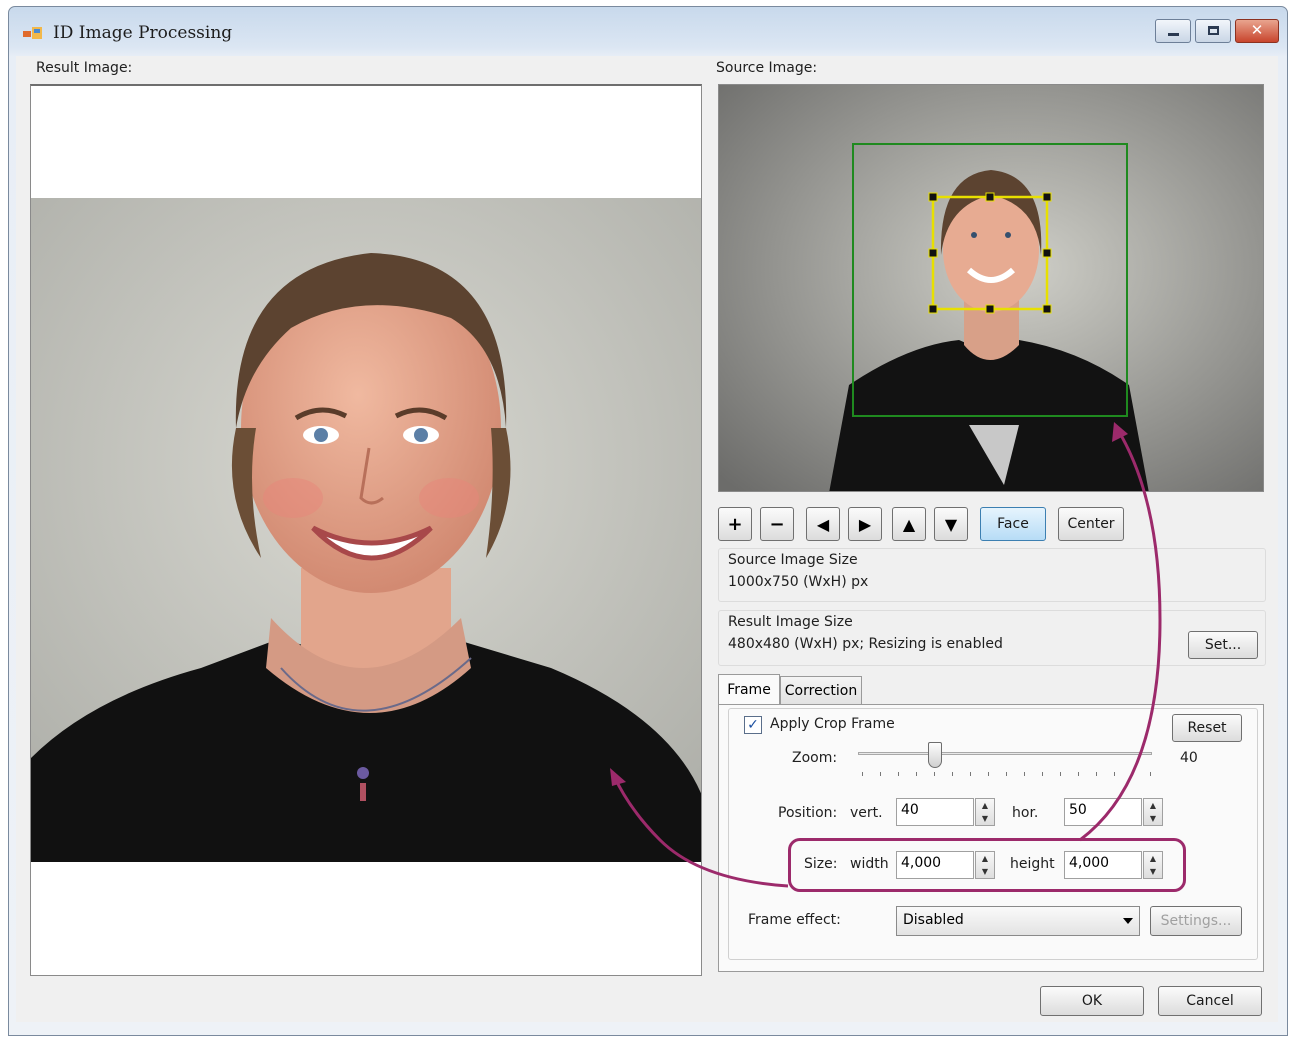 This screenshot has width=1296, height=1040. I want to click on move-up-button: ▲, so click(909, 524).